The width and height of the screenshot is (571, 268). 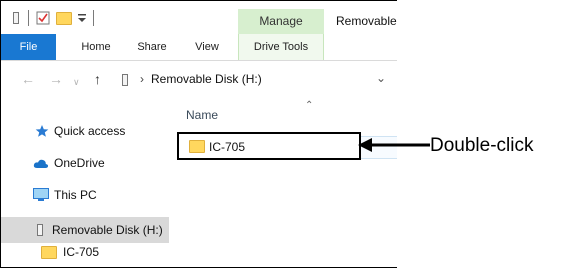 What do you see at coordinates (281, 21) in the screenshot?
I see `manage-context-tab: Manage` at bounding box center [281, 21].